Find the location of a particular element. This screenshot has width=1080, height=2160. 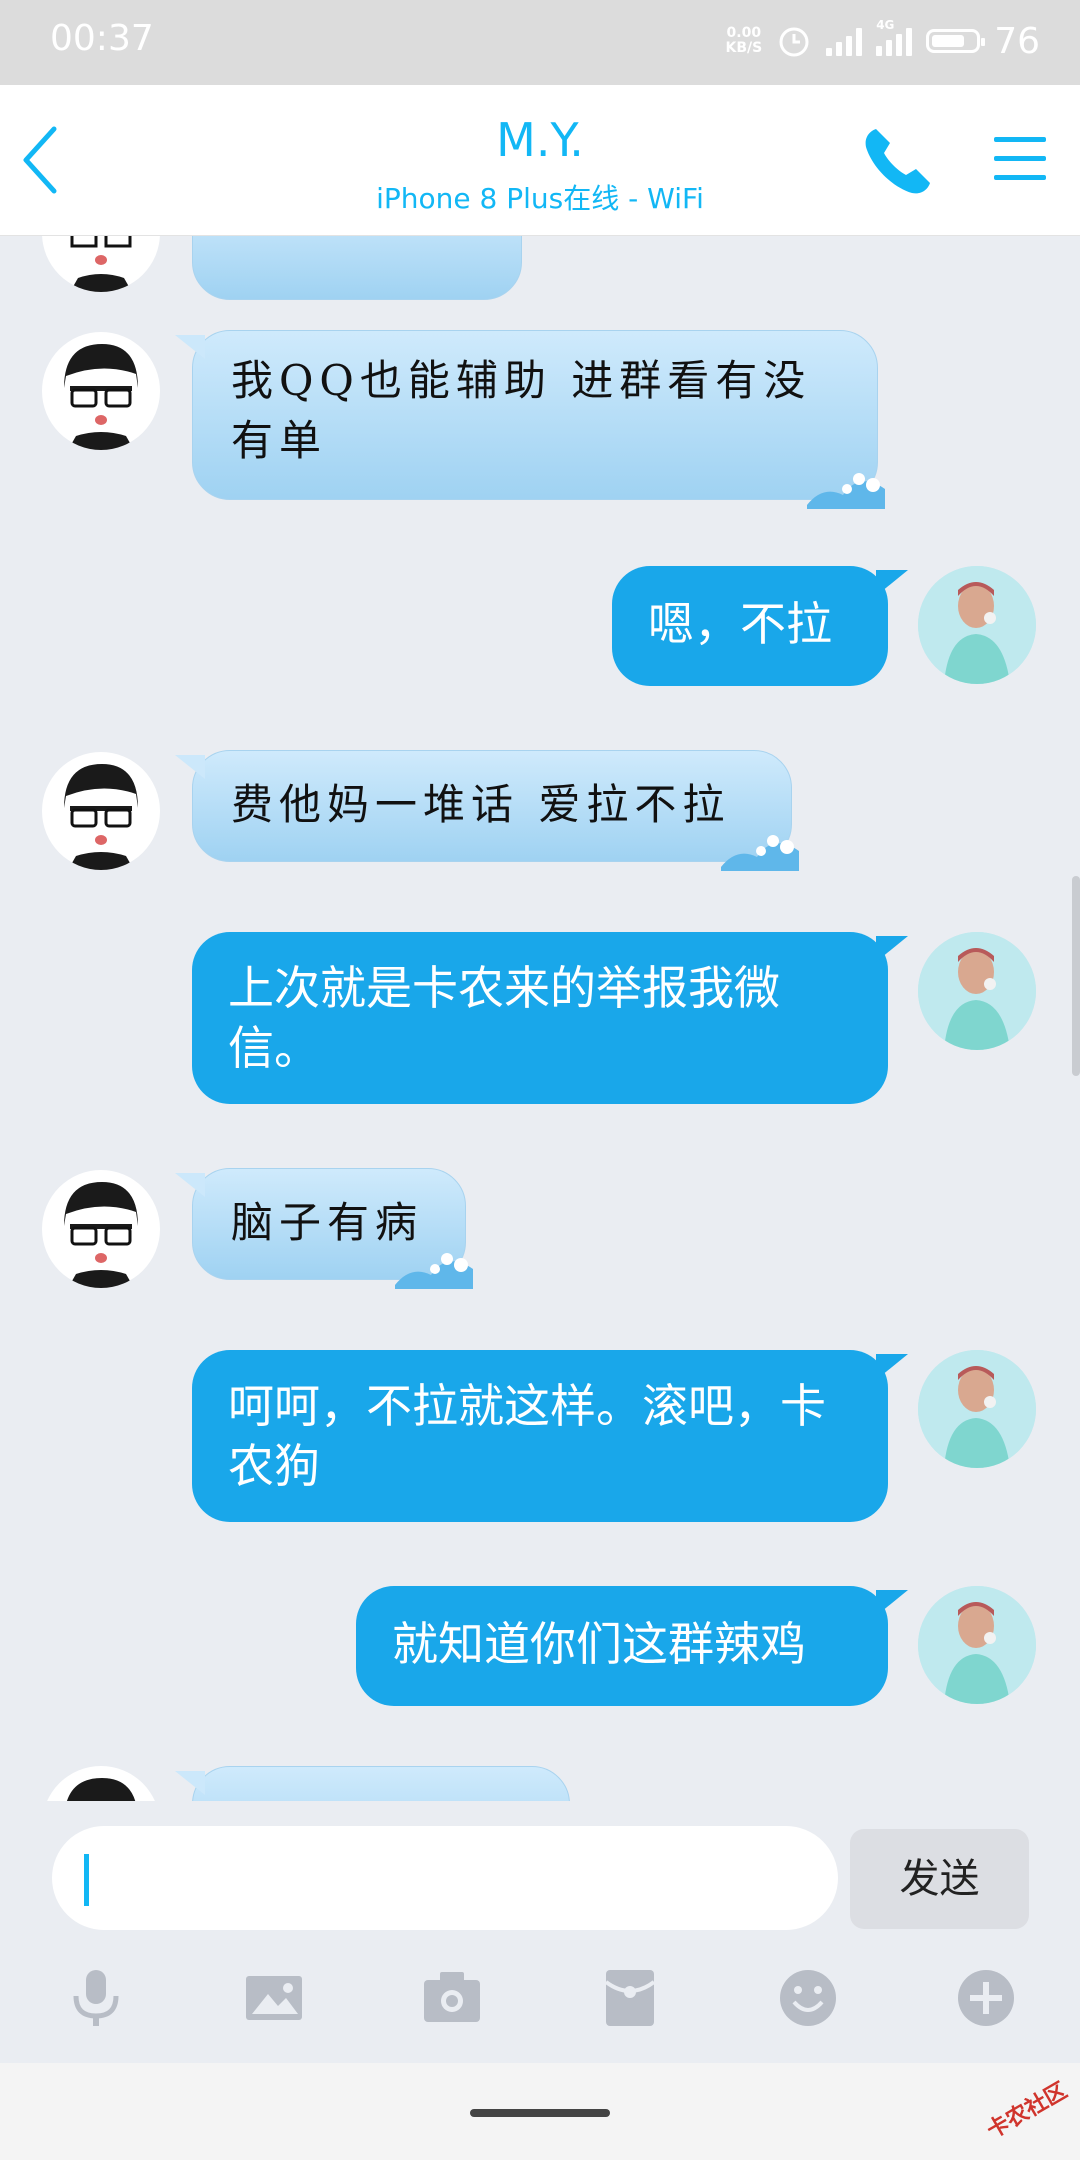

status-time: 00:37 is located at coordinates (102, 38).